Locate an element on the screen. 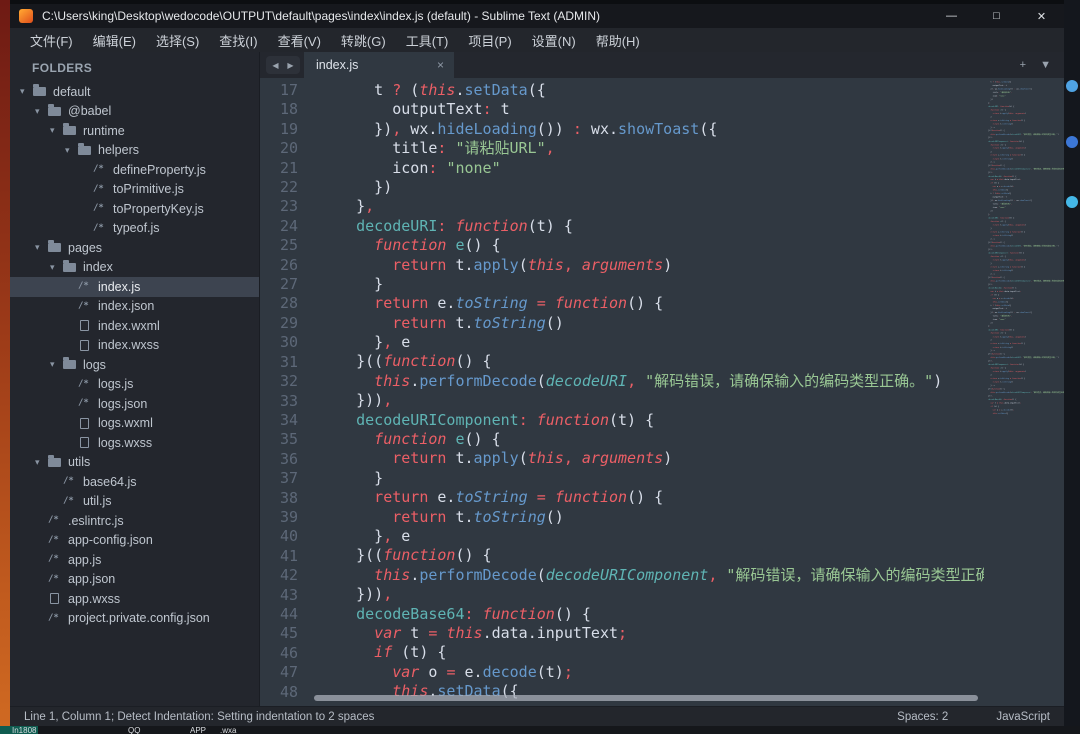 The height and width of the screenshot is (734, 1080). sidebar-item-logs: ▾ logs is located at coordinates (134, 365).